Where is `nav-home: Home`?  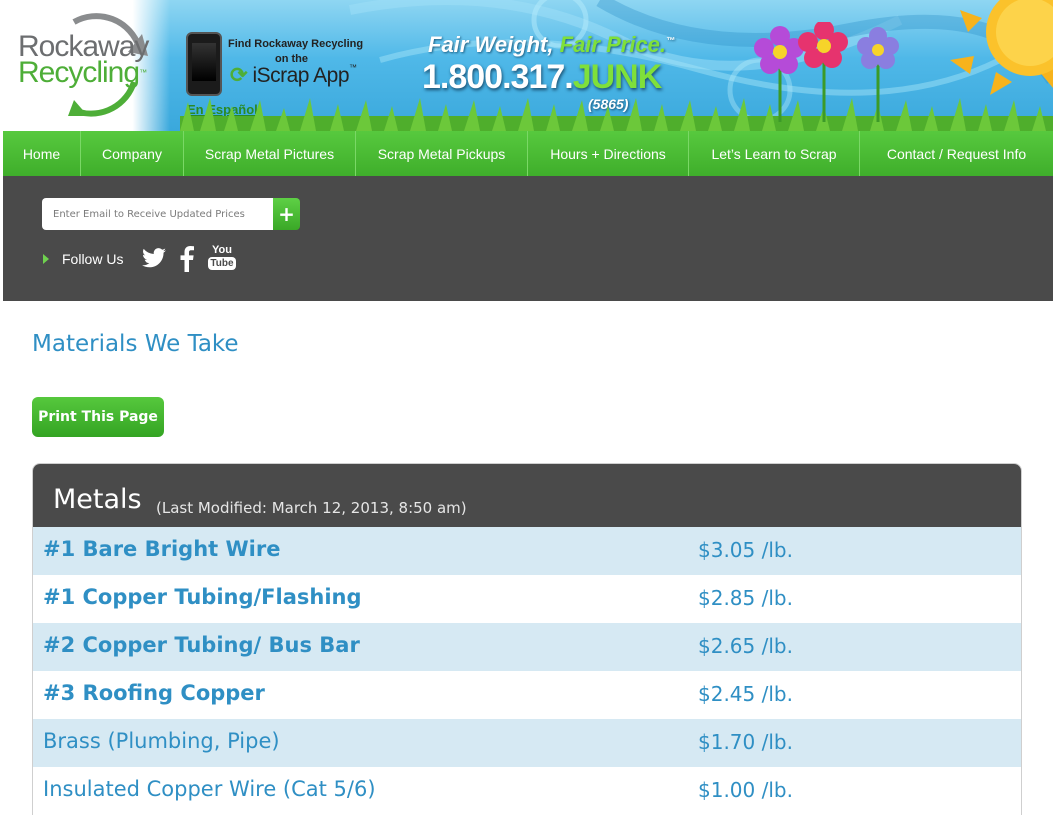
nav-home: Home is located at coordinates (42, 153).